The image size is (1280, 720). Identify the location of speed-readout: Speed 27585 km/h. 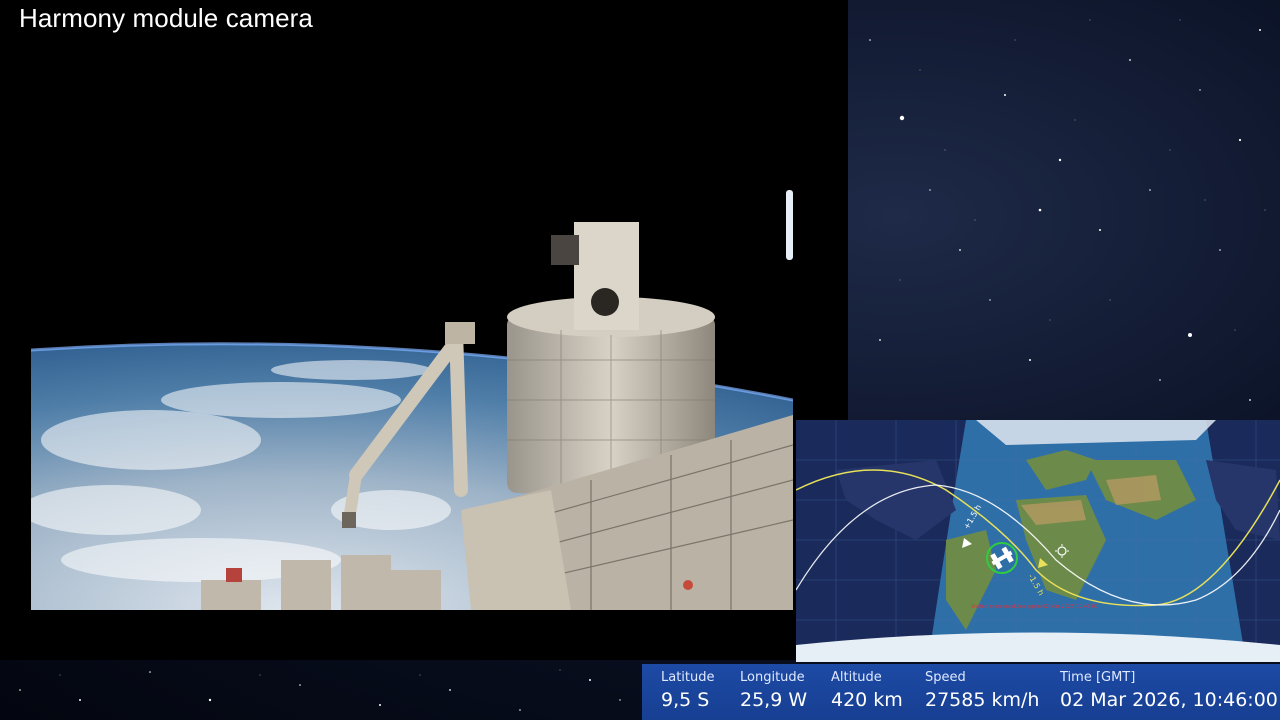
(982, 690).